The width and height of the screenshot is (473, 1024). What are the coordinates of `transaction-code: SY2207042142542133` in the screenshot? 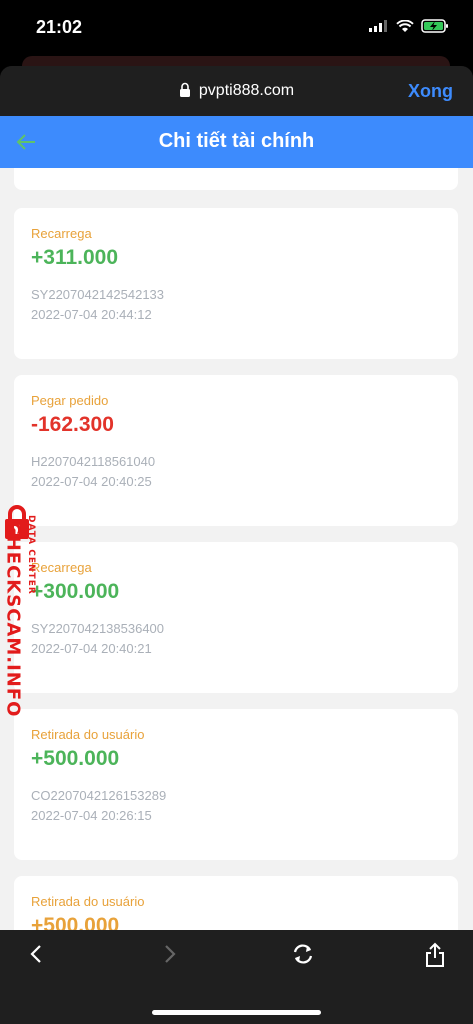 It's located at (98, 294).